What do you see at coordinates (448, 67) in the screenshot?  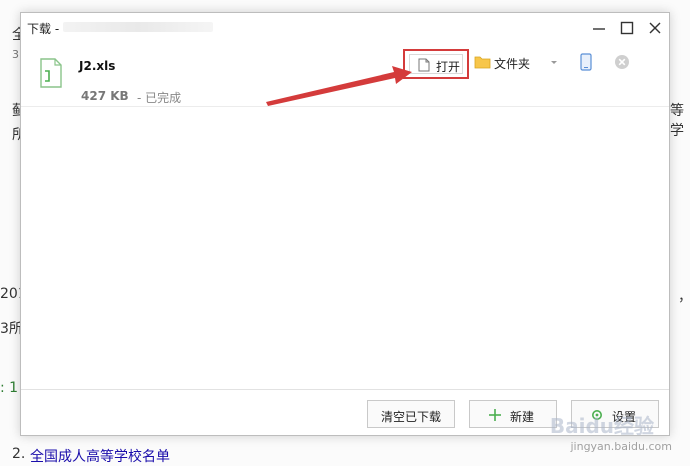 I see `open-label: 打开` at bounding box center [448, 67].